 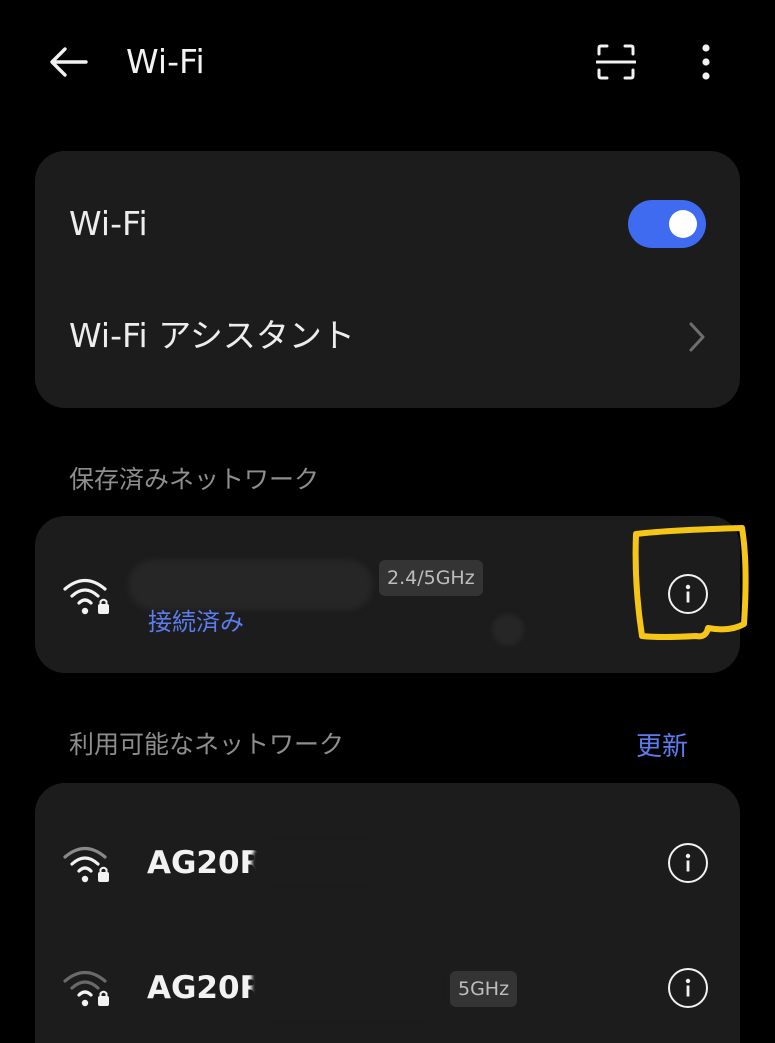 I want to click on band-badge: 5GHz, so click(x=484, y=989).